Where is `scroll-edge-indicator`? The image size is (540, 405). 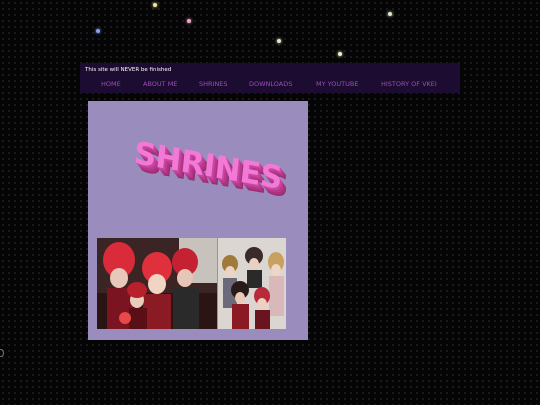
scroll-edge-indicator is located at coordinates (2, 353).